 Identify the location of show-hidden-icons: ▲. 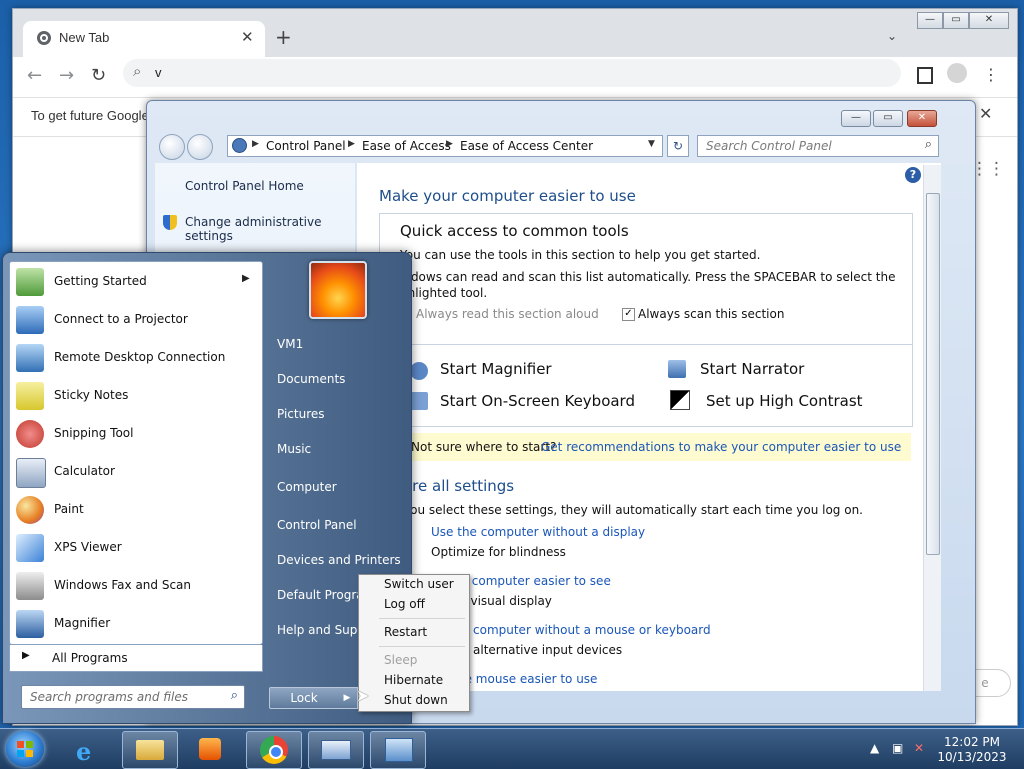
(874, 748).